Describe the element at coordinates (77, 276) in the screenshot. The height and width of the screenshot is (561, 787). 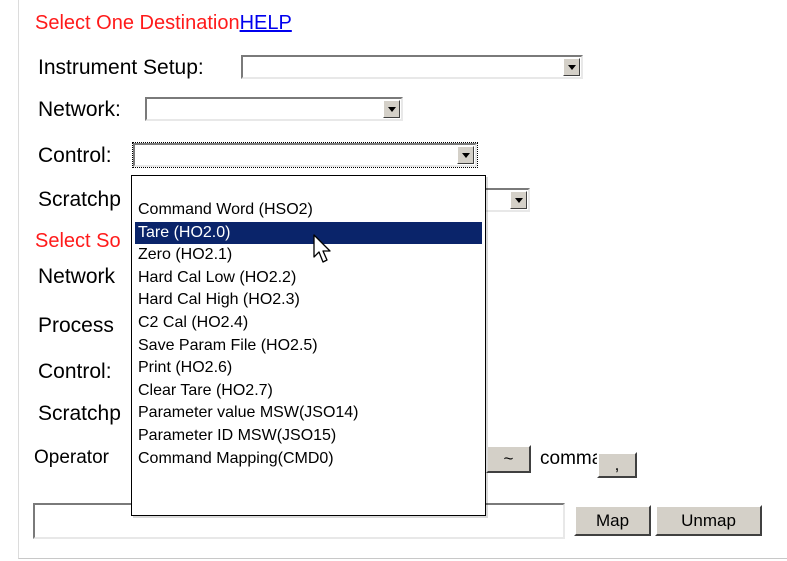
I see `source-network-label: Network` at that location.